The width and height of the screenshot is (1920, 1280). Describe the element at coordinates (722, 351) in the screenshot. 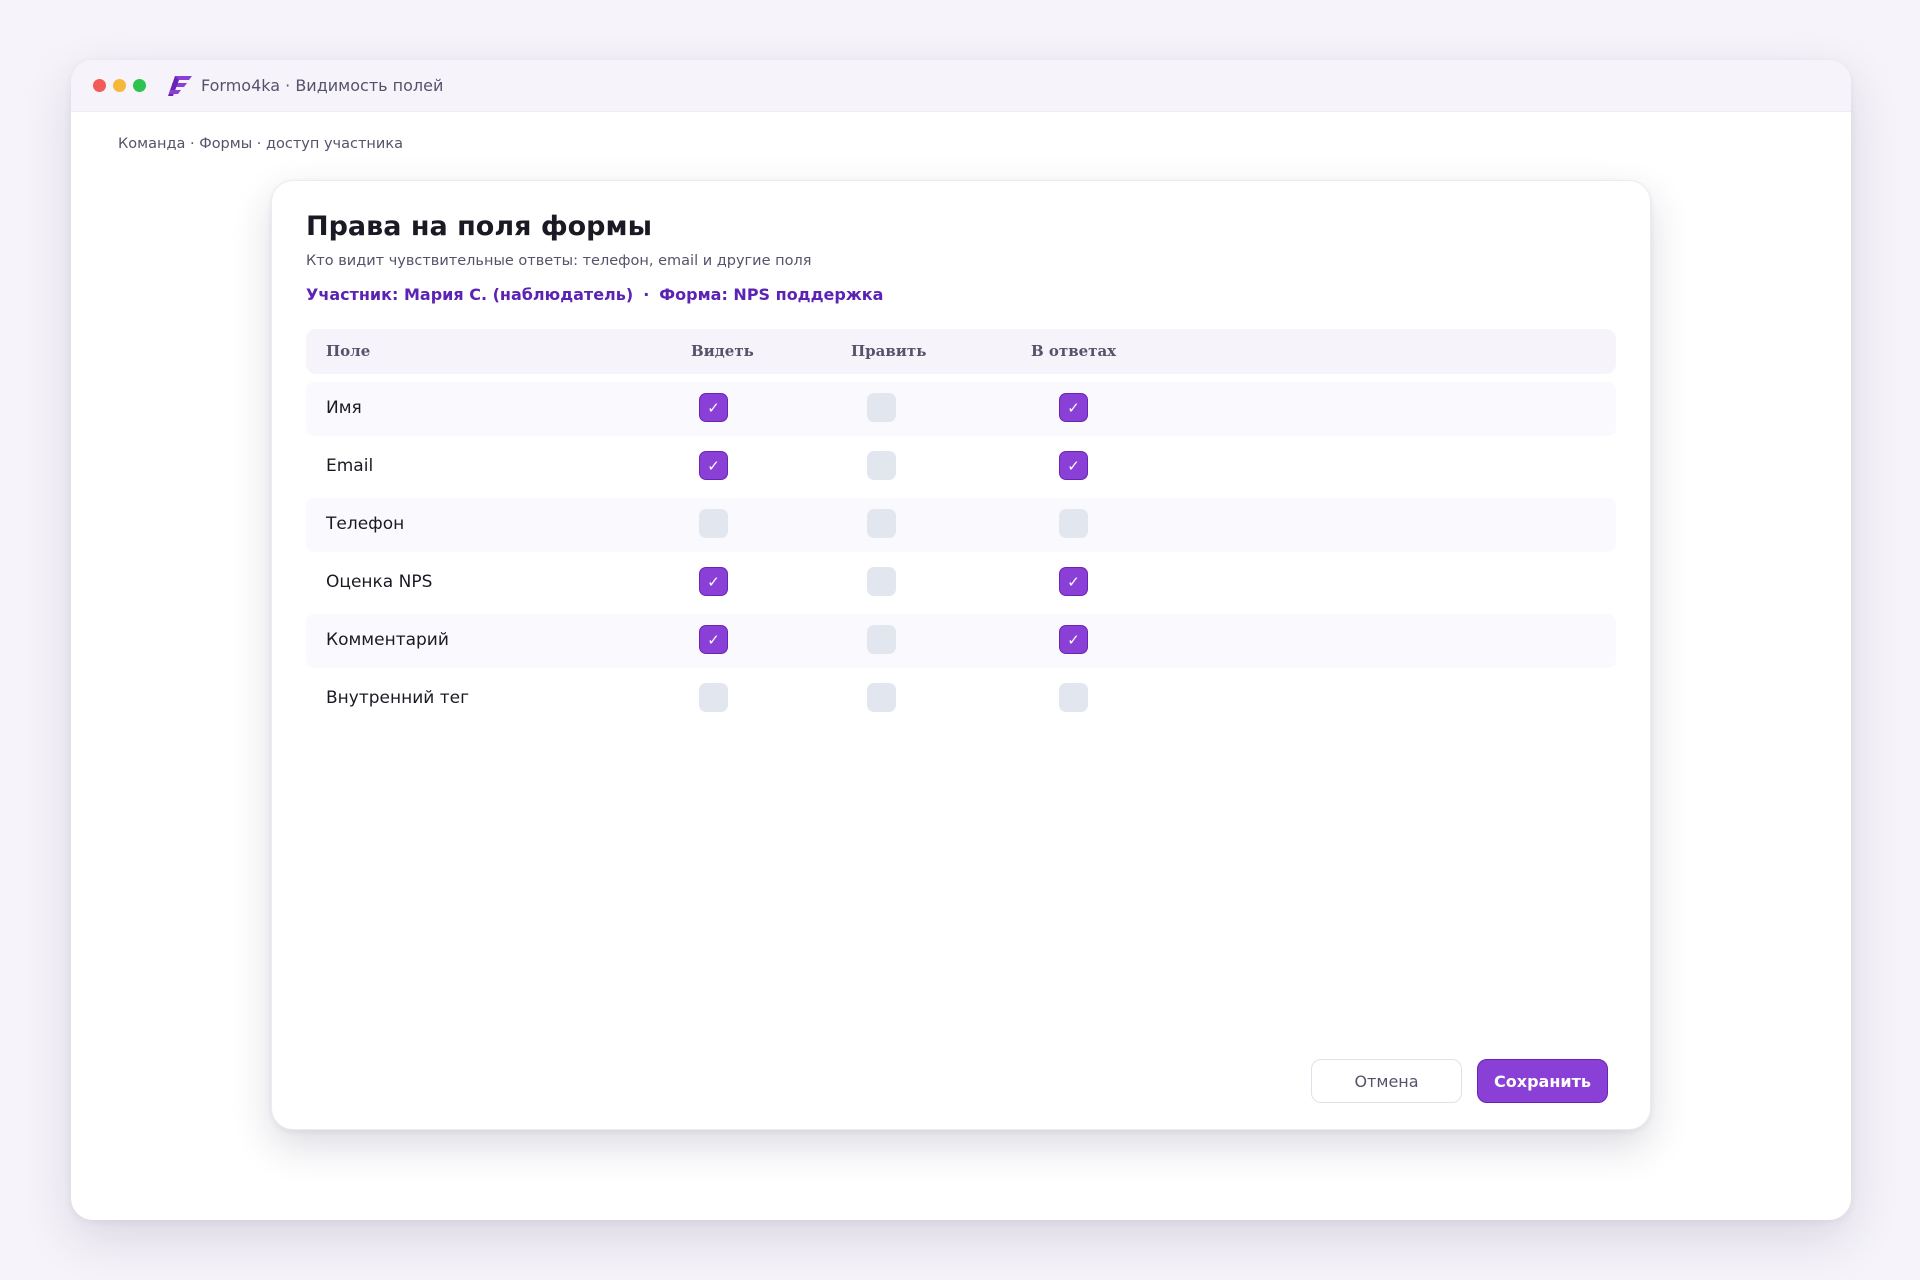

I see `column-header-view: Видеть` at that location.